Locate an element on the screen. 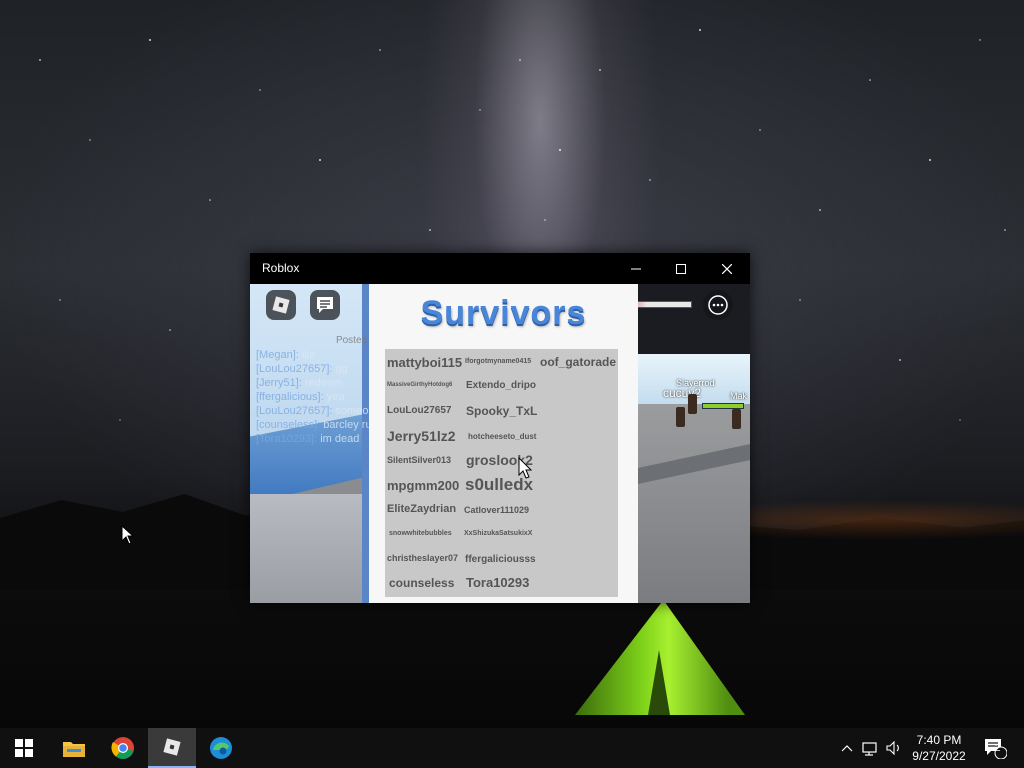  close-icon is located at coordinates (727, 268).